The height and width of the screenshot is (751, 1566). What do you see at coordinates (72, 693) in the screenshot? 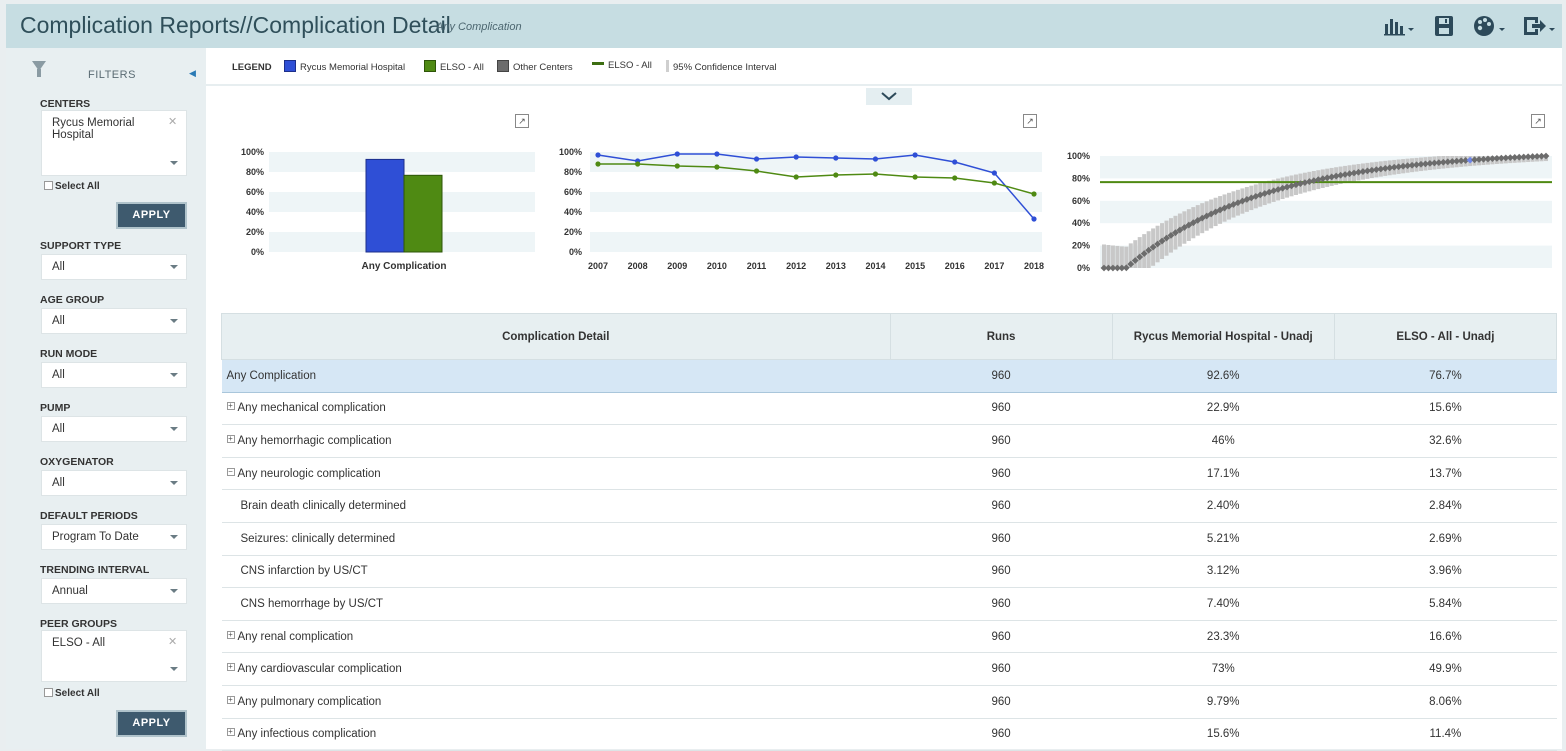
I see `select-all-peer-groups: Select All` at bounding box center [72, 693].